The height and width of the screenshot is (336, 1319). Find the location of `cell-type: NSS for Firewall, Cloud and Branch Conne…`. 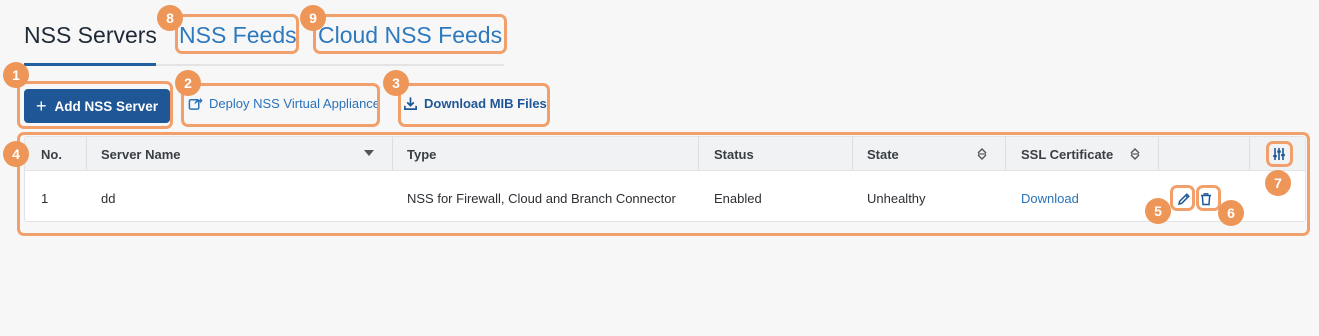

cell-type: NSS for Firewall, Cloud and Branch Conne… is located at coordinates (541, 198).